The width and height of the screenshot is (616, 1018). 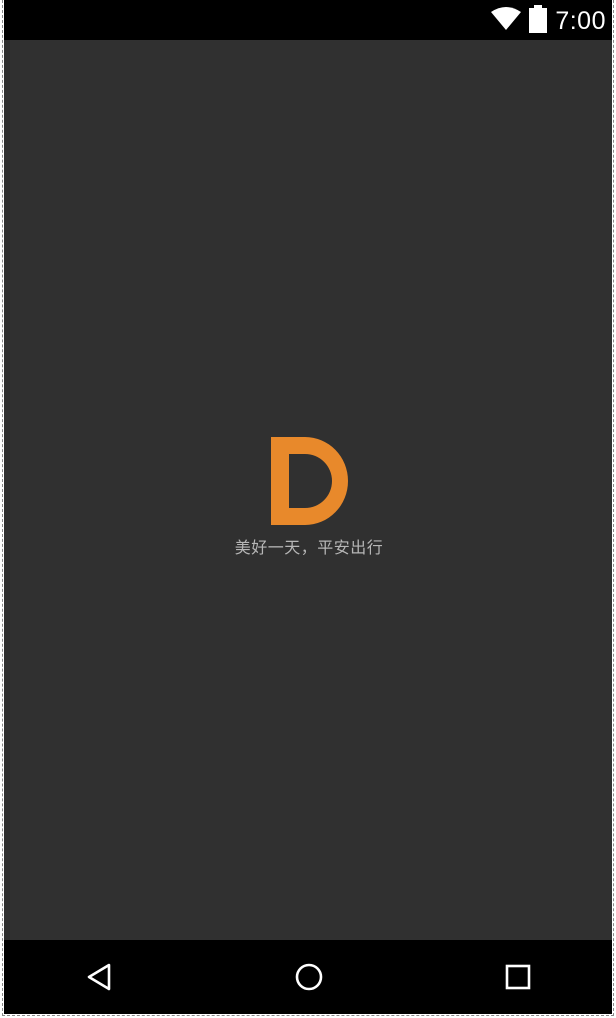 What do you see at coordinates (308, 20) in the screenshot?
I see `status-bar: 7:00` at bounding box center [308, 20].